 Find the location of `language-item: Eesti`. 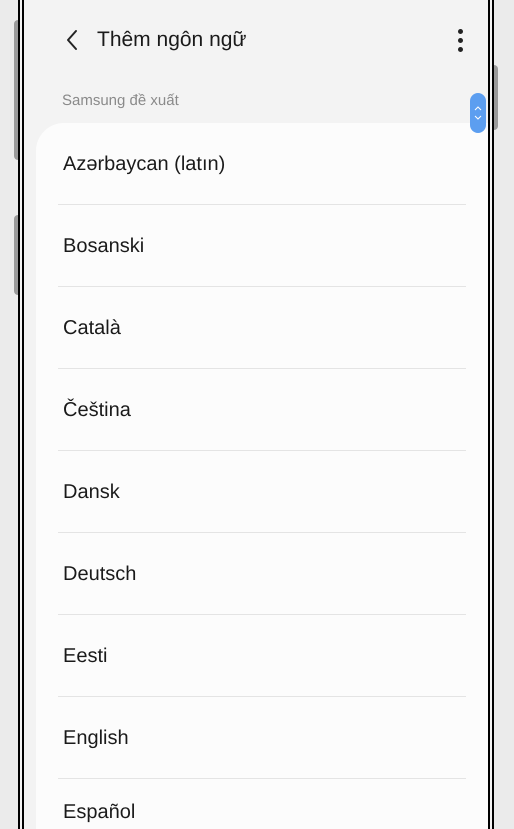

language-item: Eesti is located at coordinates (83, 655).